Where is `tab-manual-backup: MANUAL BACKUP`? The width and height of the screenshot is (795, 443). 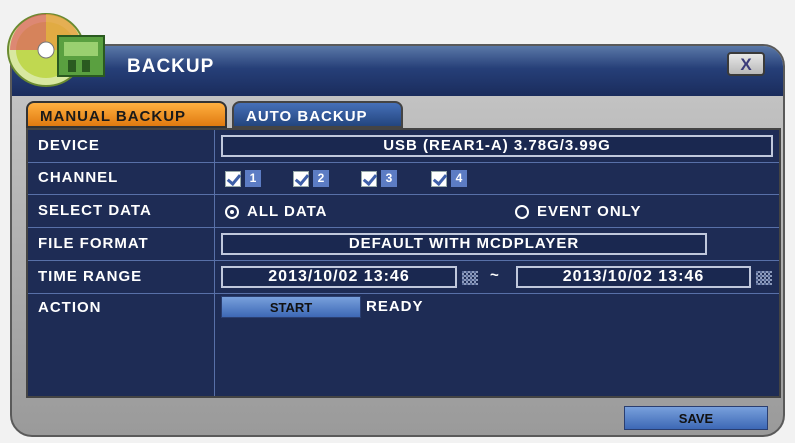
tab-manual-backup: MANUAL BACKUP is located at coordinates (126, 114).